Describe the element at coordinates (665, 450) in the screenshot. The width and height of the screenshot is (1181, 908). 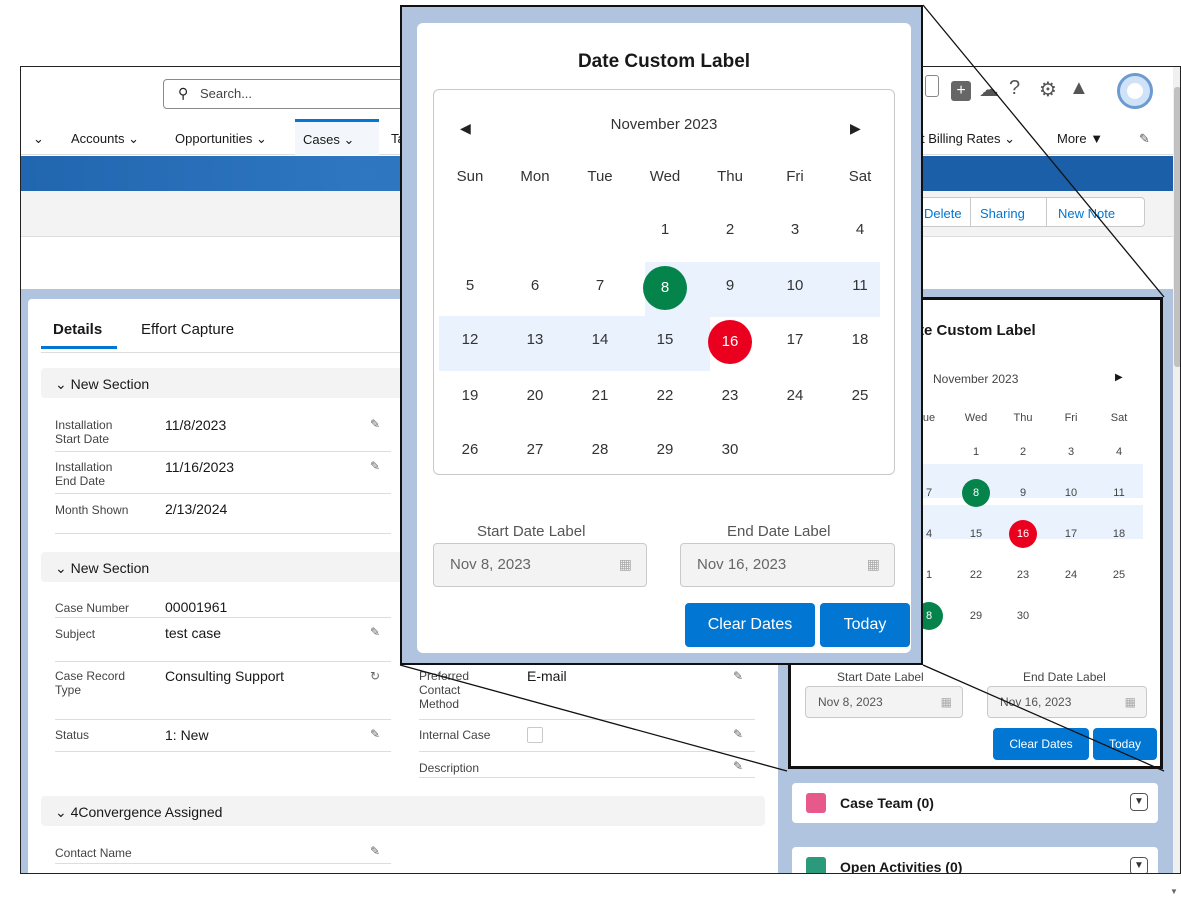
I see `calendar-day: 29` at that location.